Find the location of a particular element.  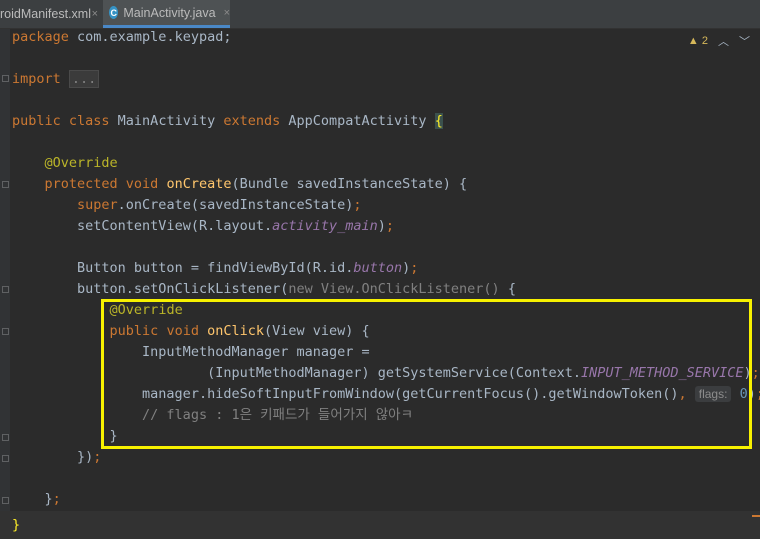

keyword: public class is located at coordinates (61, 121).